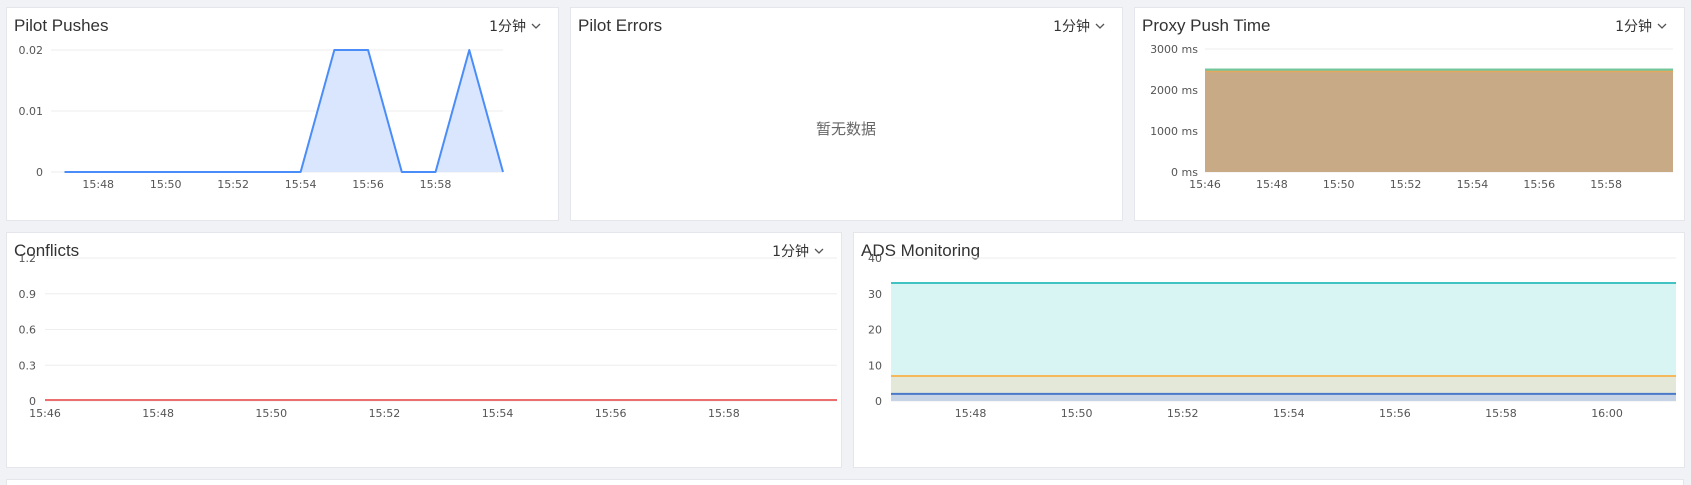 The image size is (1691, 485). Describe the element at coordinates (261, 117) in the screenshot. I see `pilot-pushes-chart: 0 0.01 0.02 15:48 15:50 15:52 15:54 15:56 15:58` at that location.